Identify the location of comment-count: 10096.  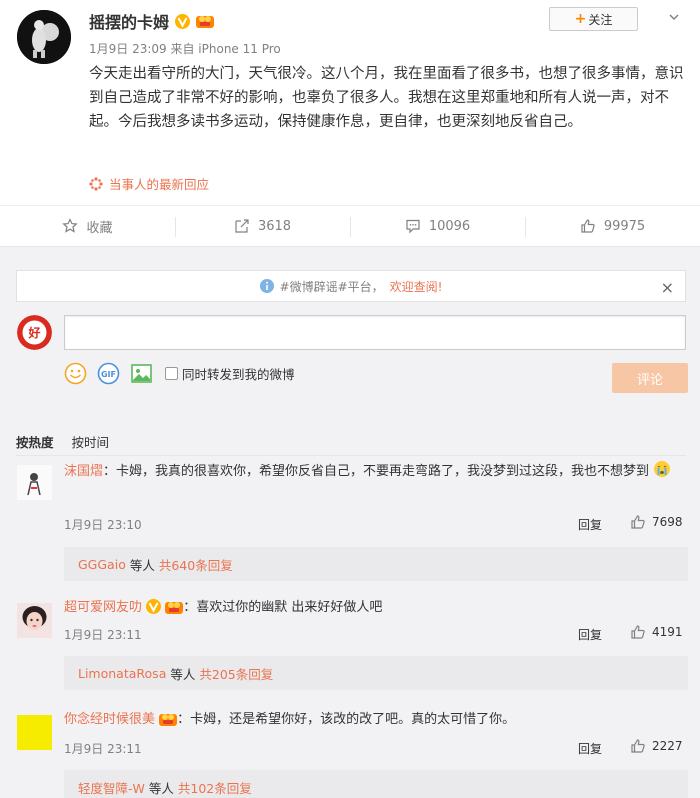
(449, 226).